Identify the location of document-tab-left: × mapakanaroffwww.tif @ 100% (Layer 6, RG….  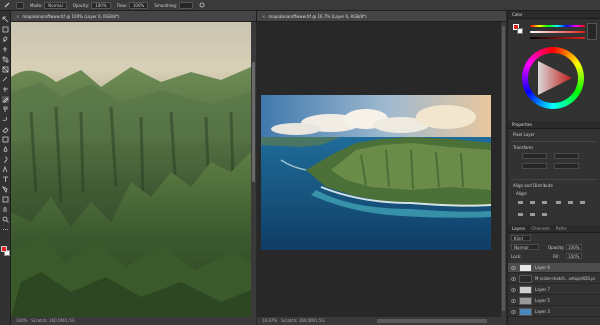
(133, 16).